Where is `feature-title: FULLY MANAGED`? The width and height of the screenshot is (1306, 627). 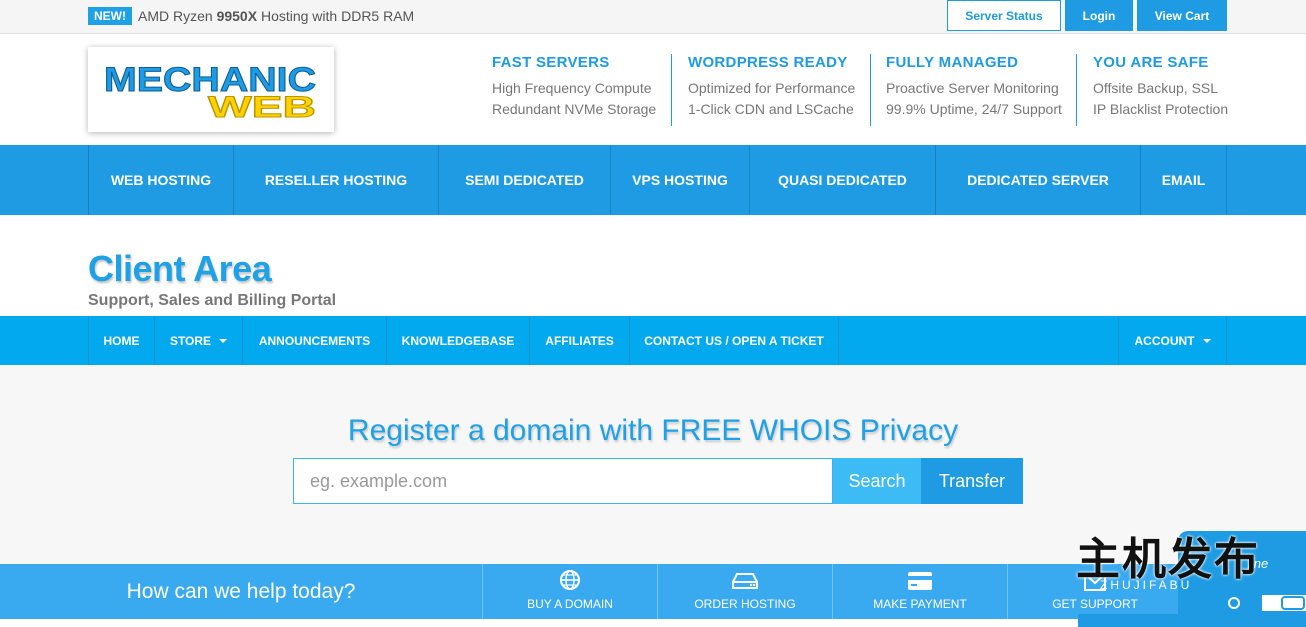
feature-title: FULLY MANAGED is located at coordinates (952, 62).